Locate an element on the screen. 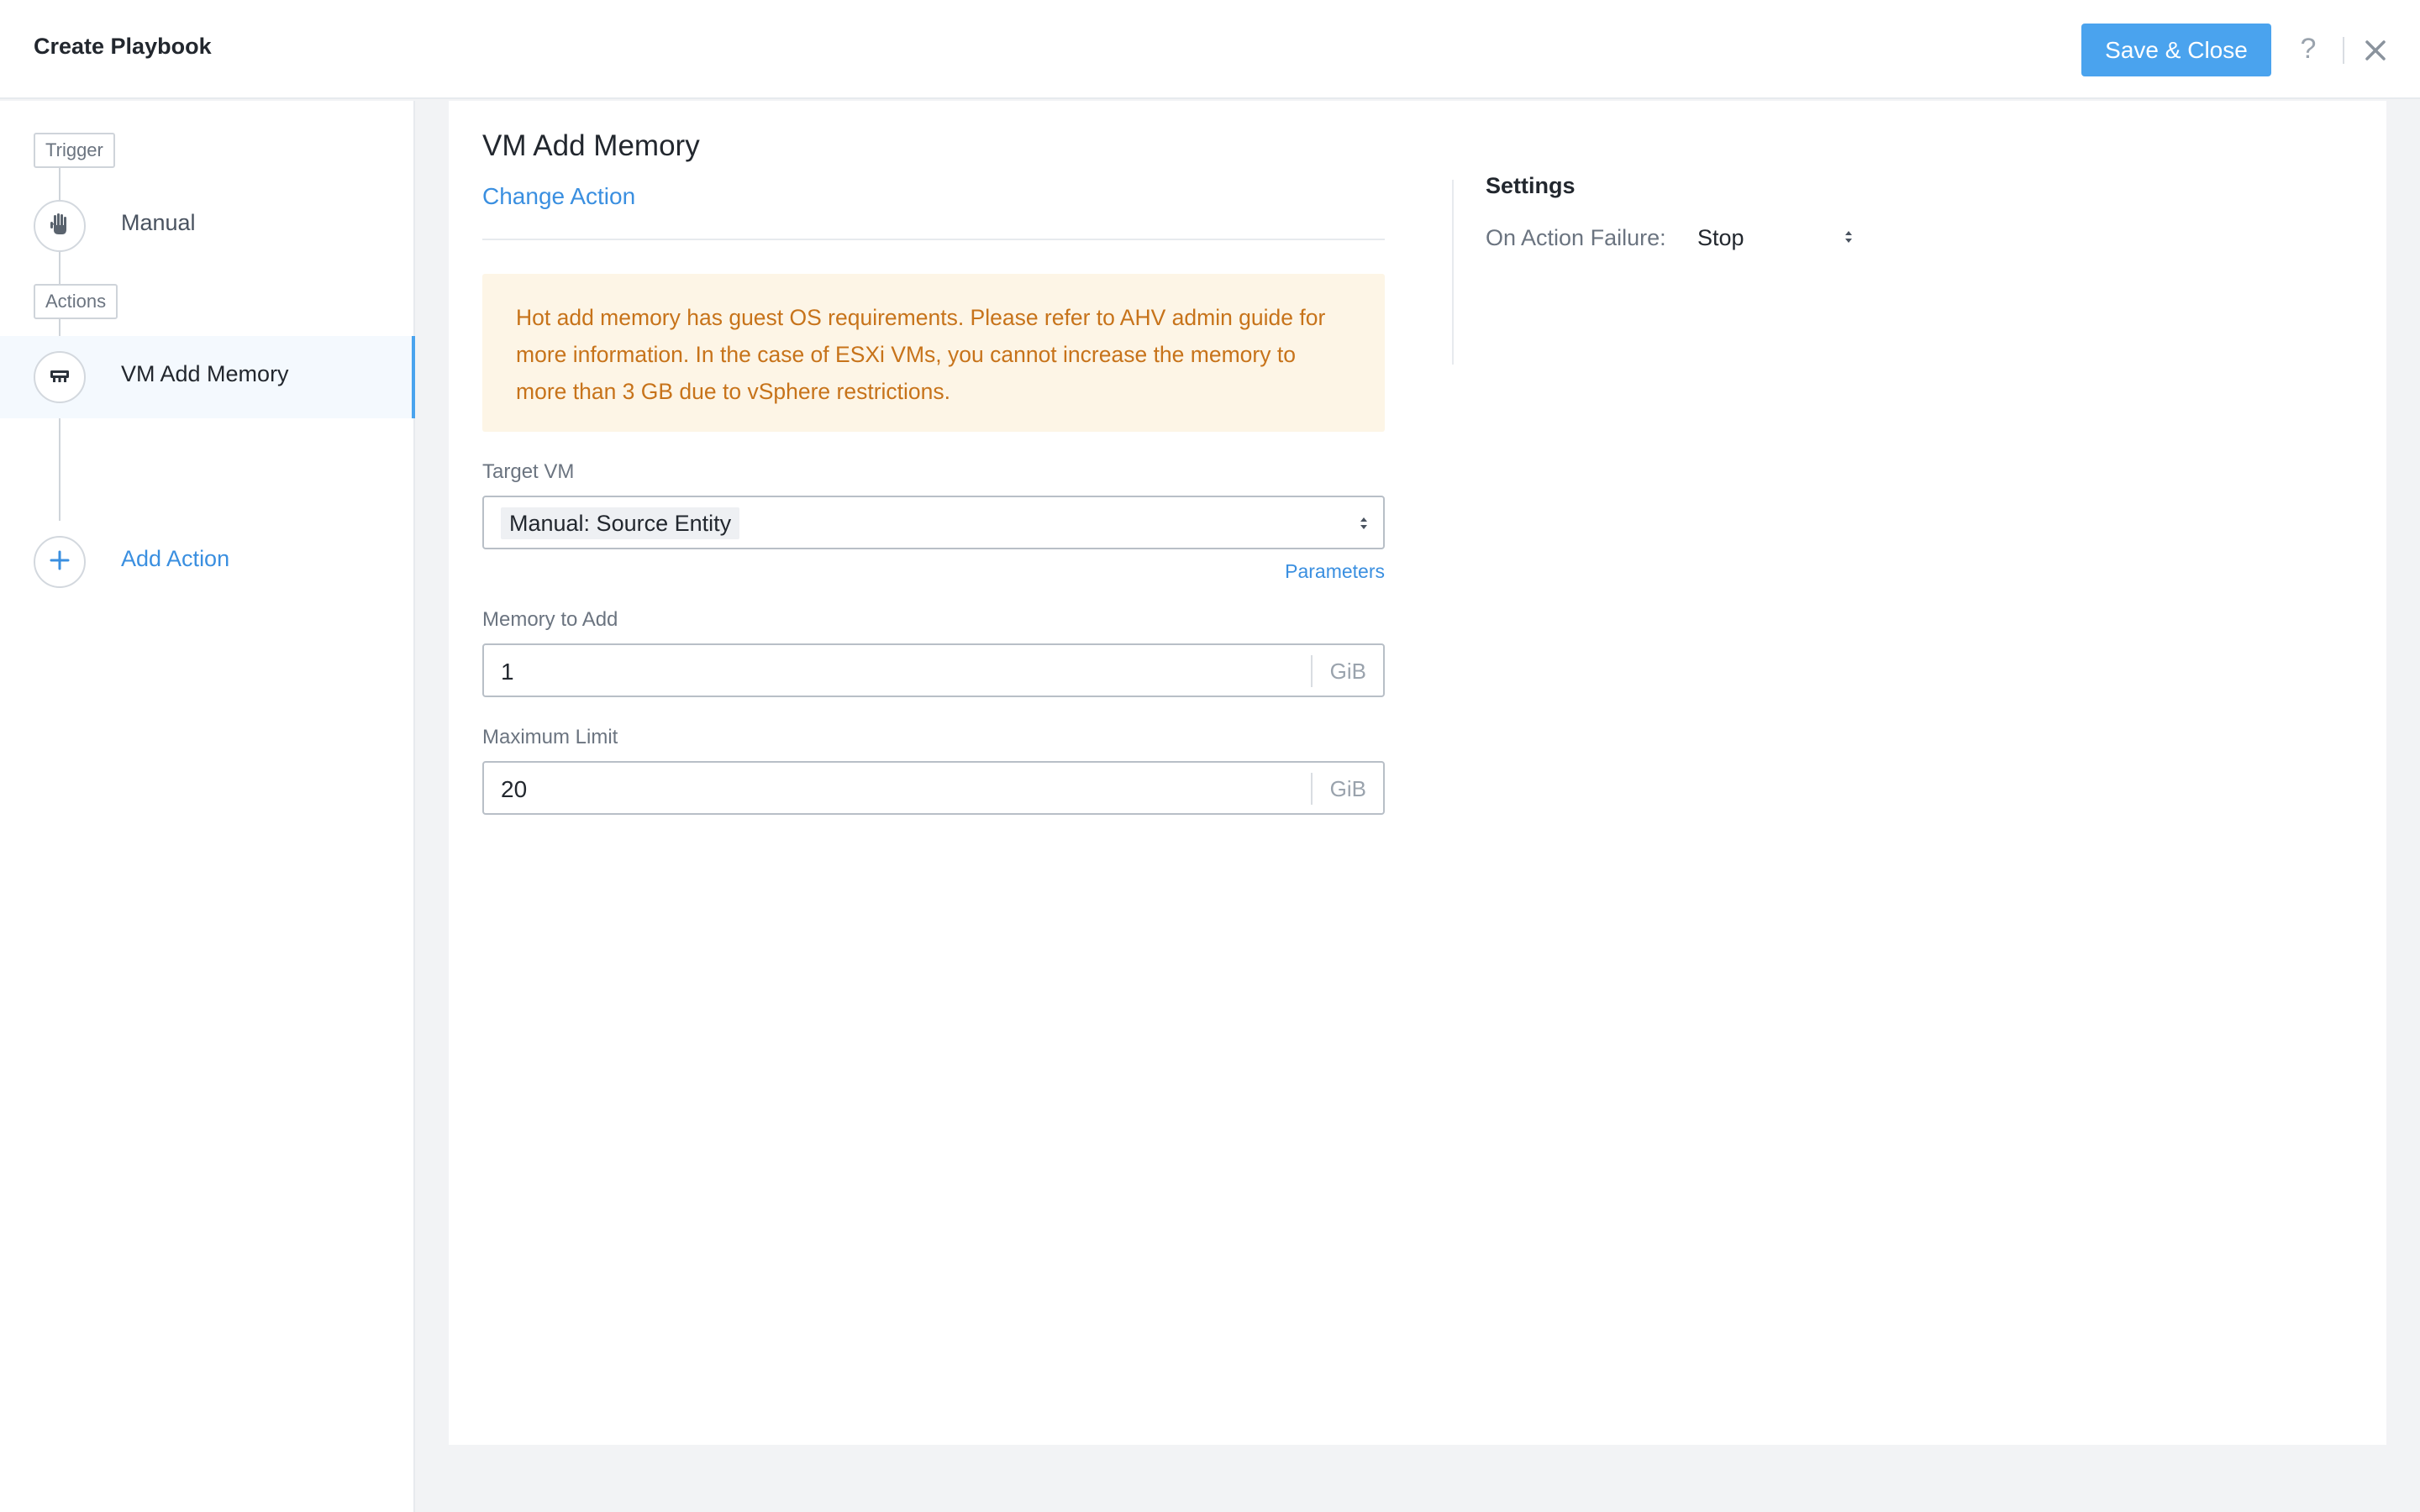  trigger-tag: Trigger is located at coordinates (75, 150).